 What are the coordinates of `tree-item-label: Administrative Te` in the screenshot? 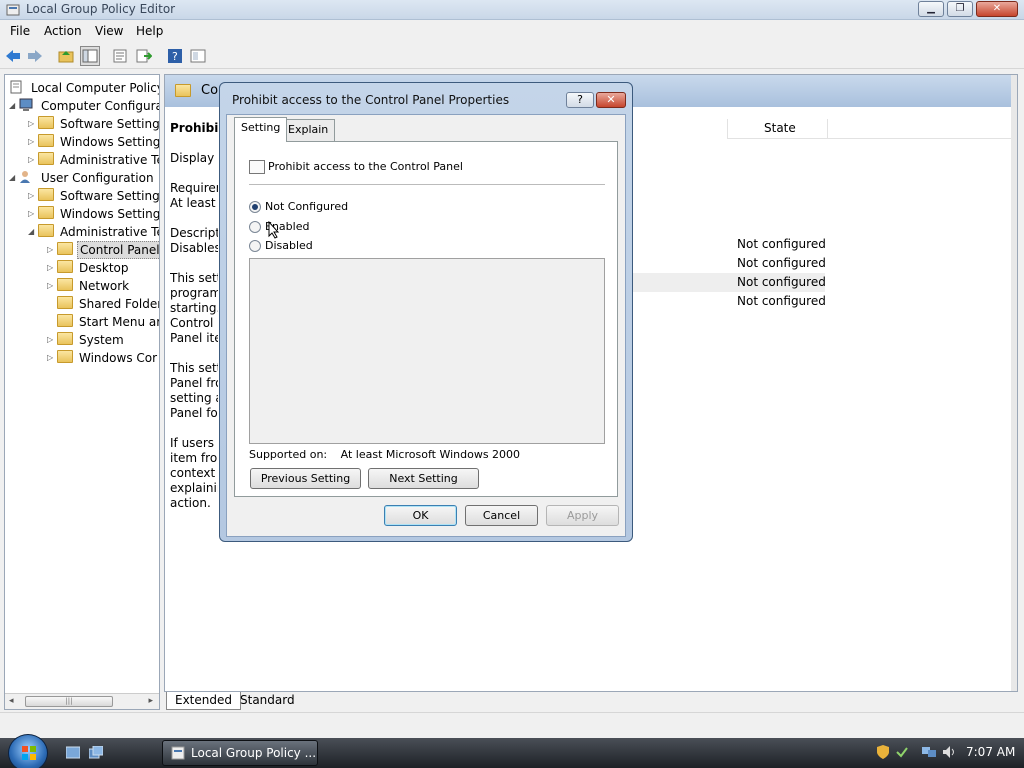 It's located at (110, 232).